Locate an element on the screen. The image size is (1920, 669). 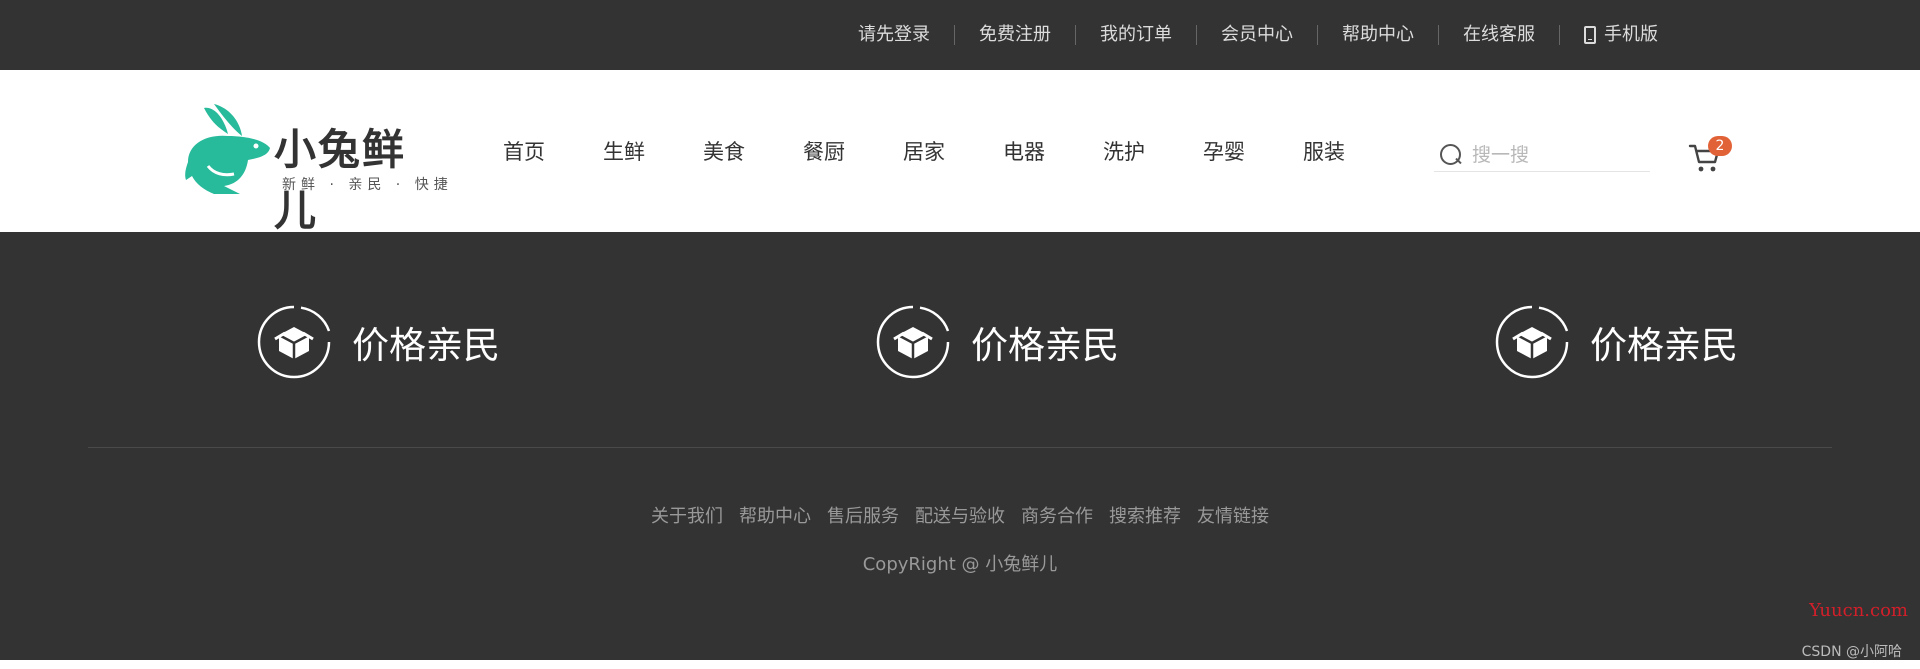
online-service-link-label: 在线客服 is located at coordinates (1499, 34).